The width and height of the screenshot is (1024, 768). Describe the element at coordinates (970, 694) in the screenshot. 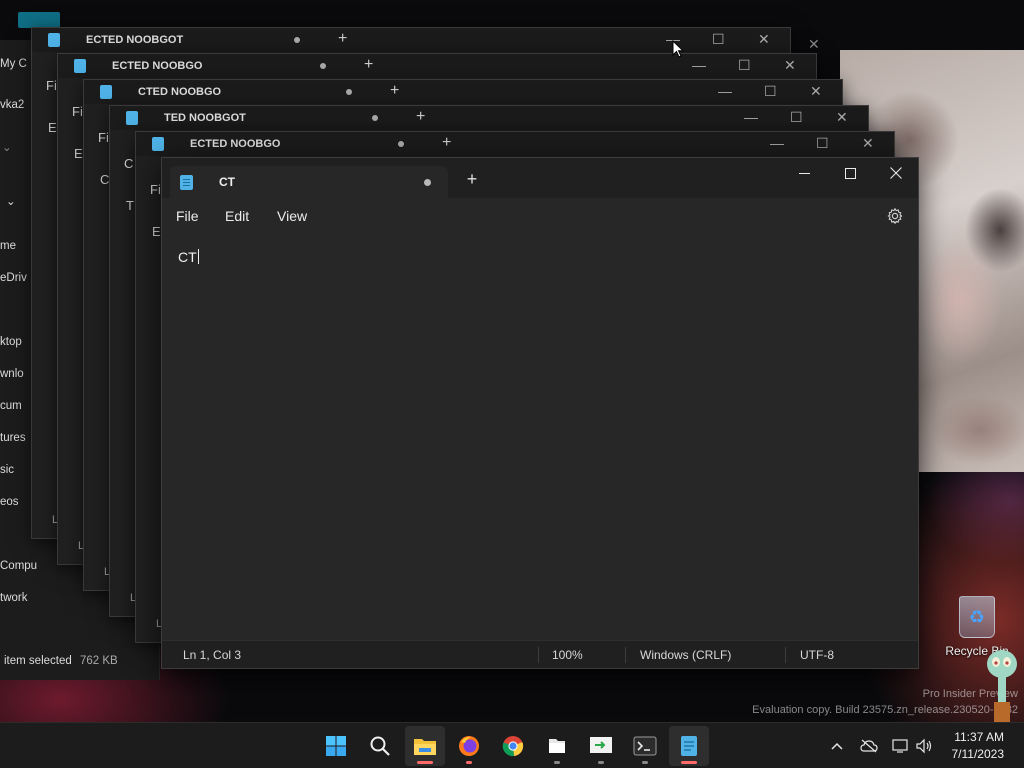

I see `watermark-line: Pro Insider Preview` at that location.